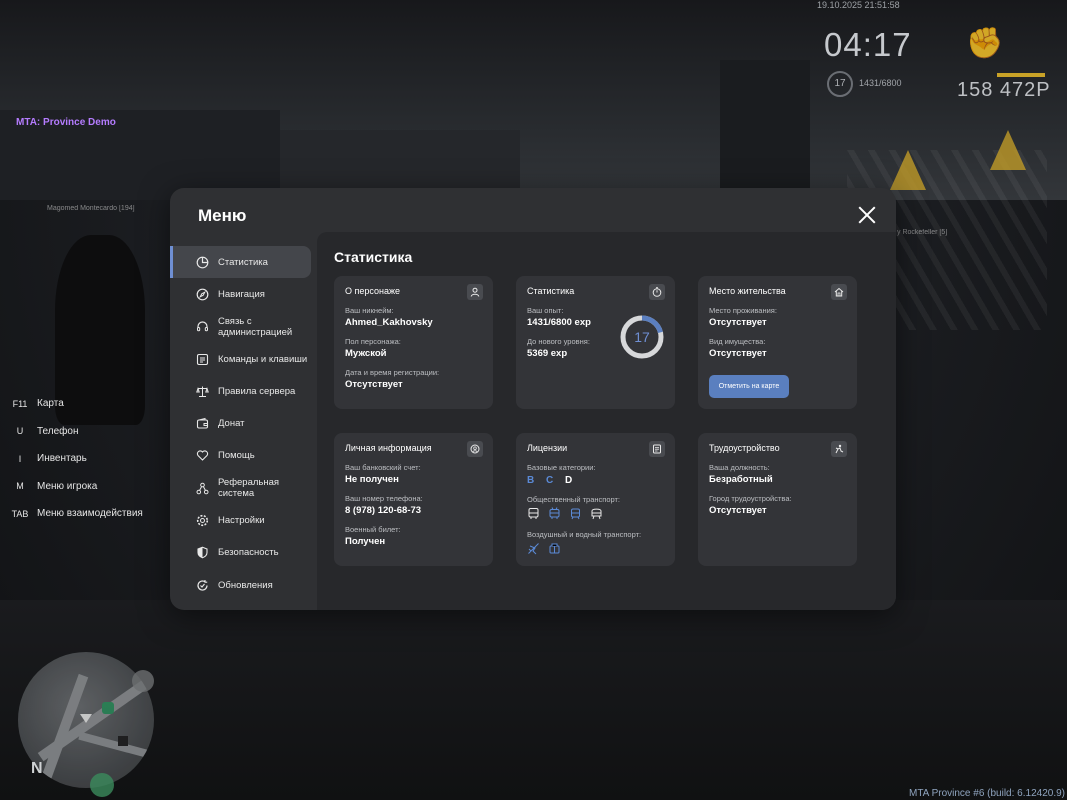 Image resolution: width=1067 pixels, height=800 pixels. What do you see at coordinates (123, 741) in the screenshot?
I see `blip-icon` at bounding box center [123, 741].